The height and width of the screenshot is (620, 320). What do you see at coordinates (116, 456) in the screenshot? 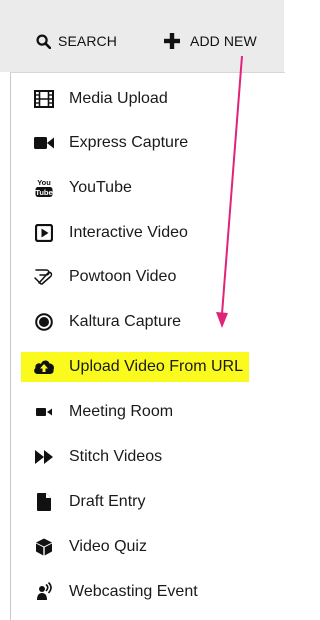
I see `menu-item-label: Stitch Videos` at bounding box center [116, 456].